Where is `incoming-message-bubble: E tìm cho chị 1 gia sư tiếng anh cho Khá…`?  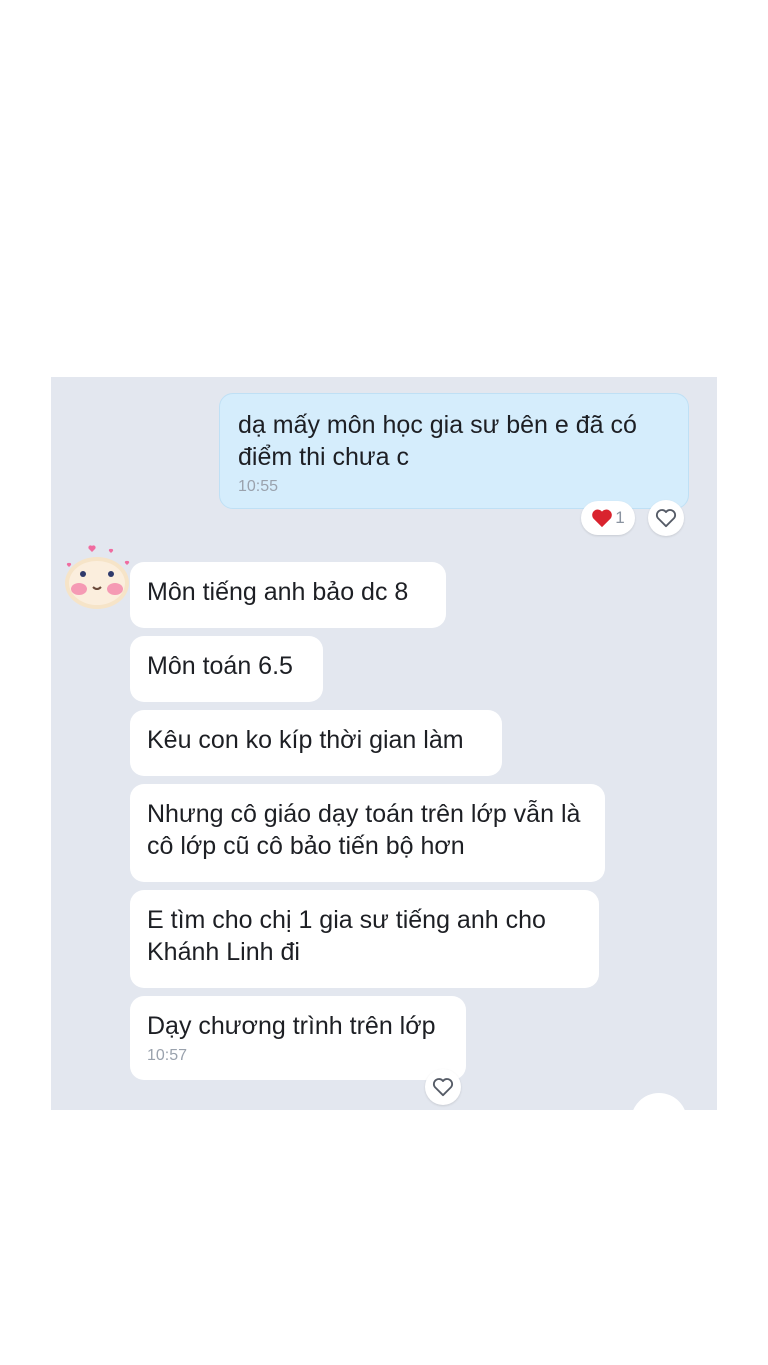
incoming-message-bubble: E tìm cho chị 1 gia sư tiếng anh cho Khá… is located at coordinates (364, 939).